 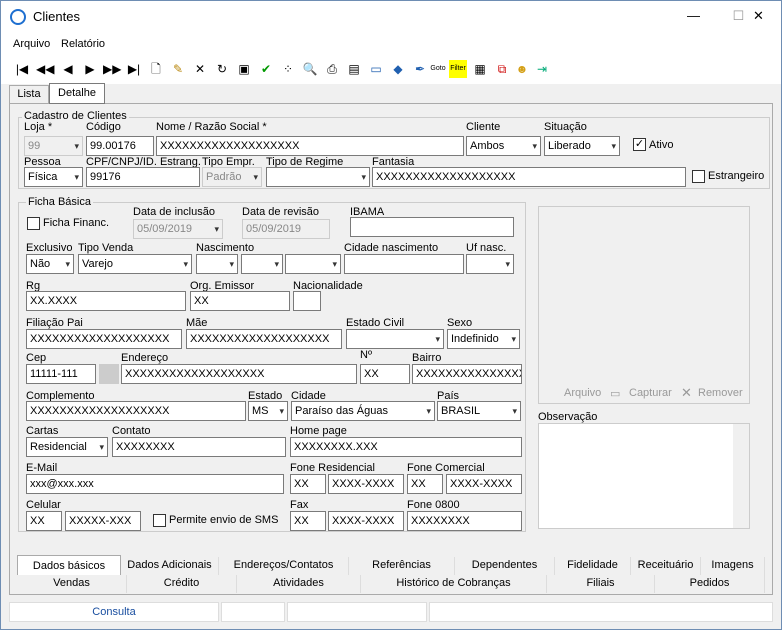 I want to click on codigo-field: 99.00176, so click(x=120, y=146).